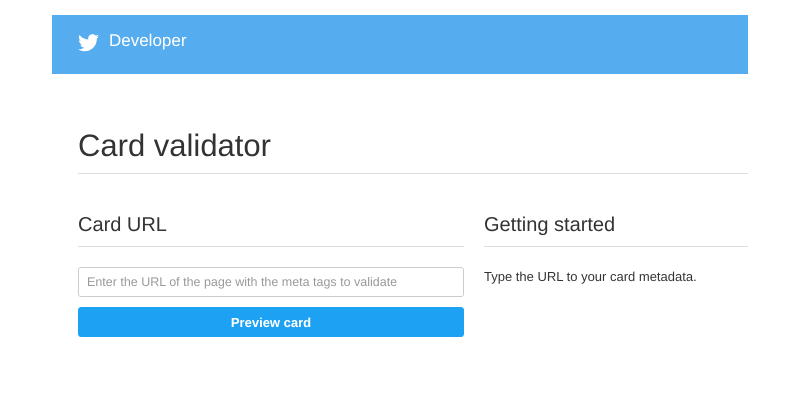 This screenshot has width=800, height=420. What do you see at coordinates (88, 43) in the screenshot?
I see `bird-icon` at bounding box center [88, 43].